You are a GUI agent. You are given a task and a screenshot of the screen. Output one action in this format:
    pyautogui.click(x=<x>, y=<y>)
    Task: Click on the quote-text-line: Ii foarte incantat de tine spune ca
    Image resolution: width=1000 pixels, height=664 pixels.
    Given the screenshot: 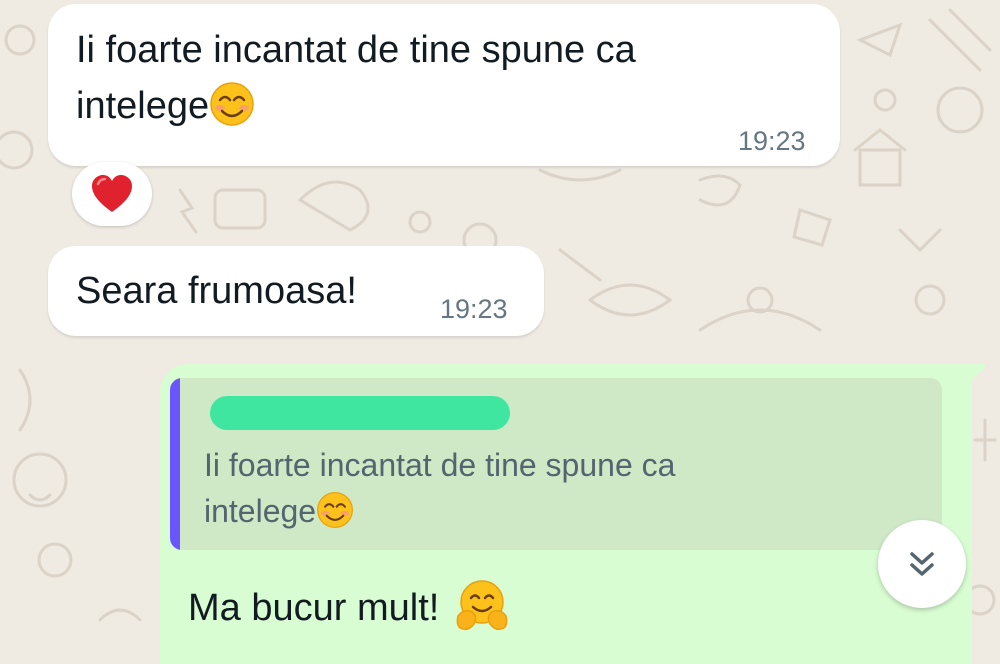 What is the action you would take?
    pyautogui.click(x=440, y=465)
    